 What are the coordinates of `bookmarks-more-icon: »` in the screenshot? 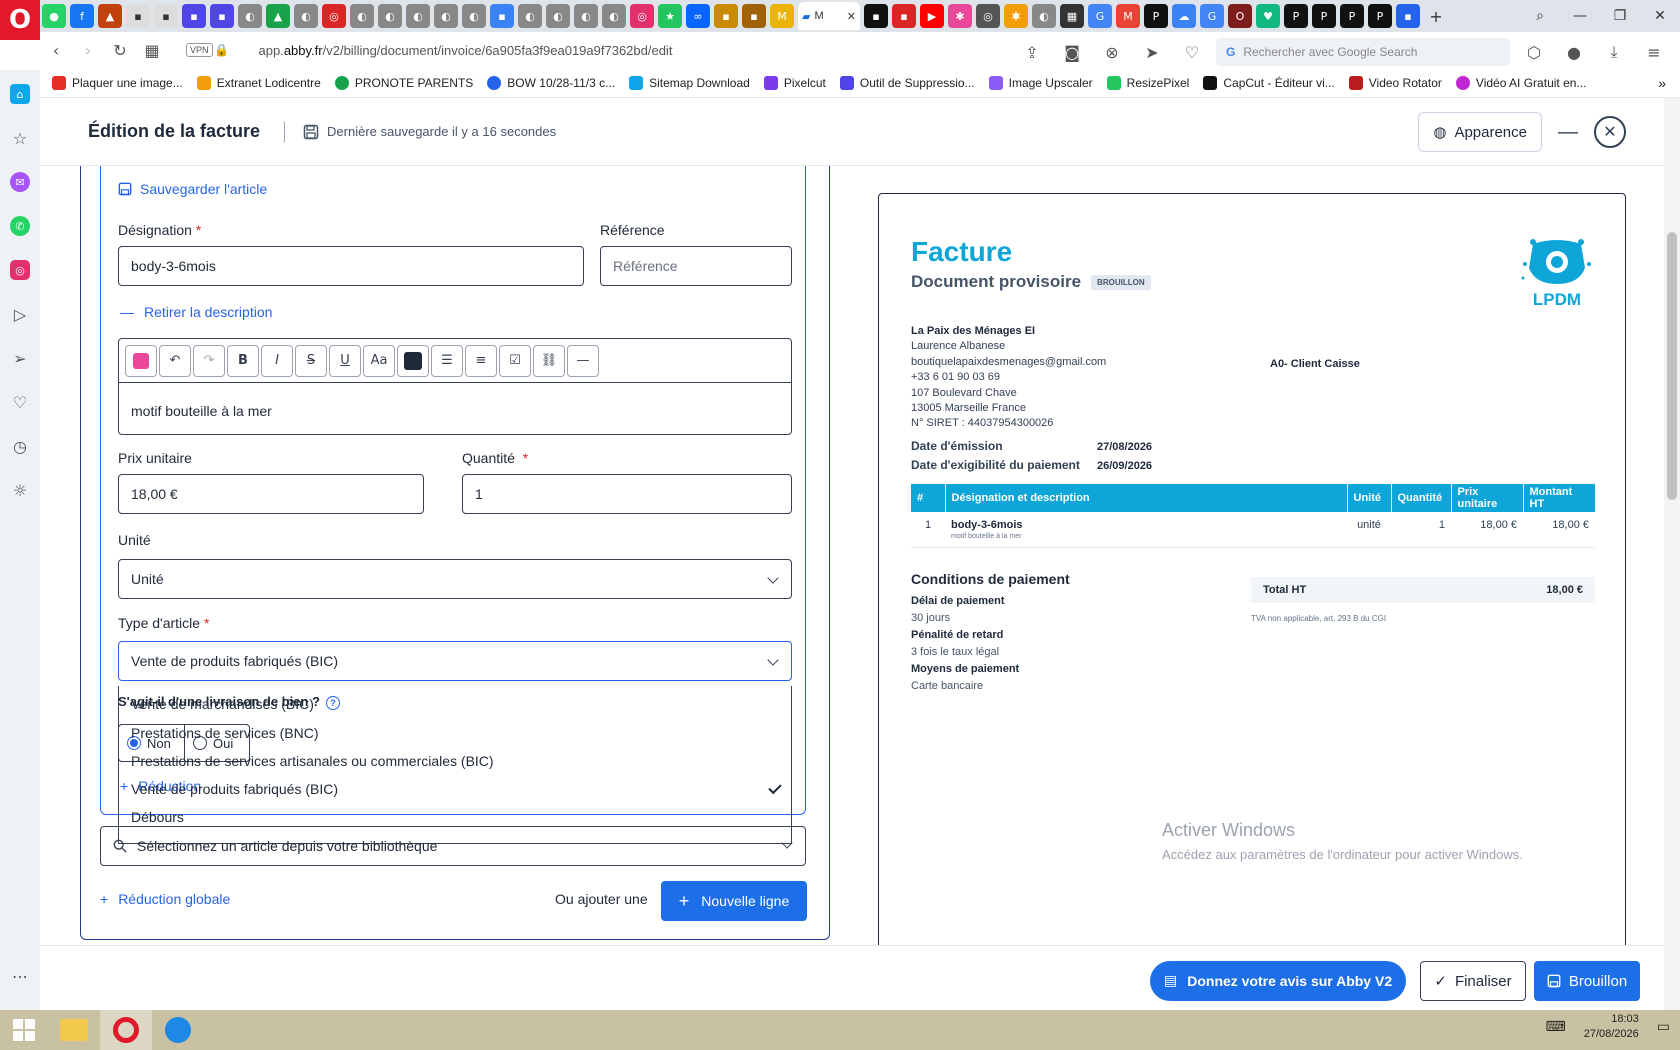 It's located at (1662, 83).